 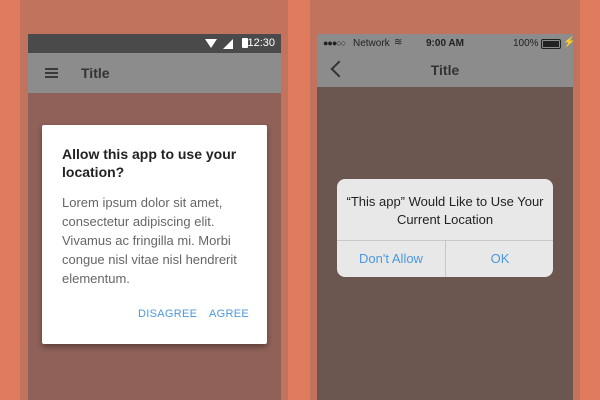 What do you see at coordinates (228, 44) in the screenshot?
I see `signal-icon` at bounding box center [228, 44].